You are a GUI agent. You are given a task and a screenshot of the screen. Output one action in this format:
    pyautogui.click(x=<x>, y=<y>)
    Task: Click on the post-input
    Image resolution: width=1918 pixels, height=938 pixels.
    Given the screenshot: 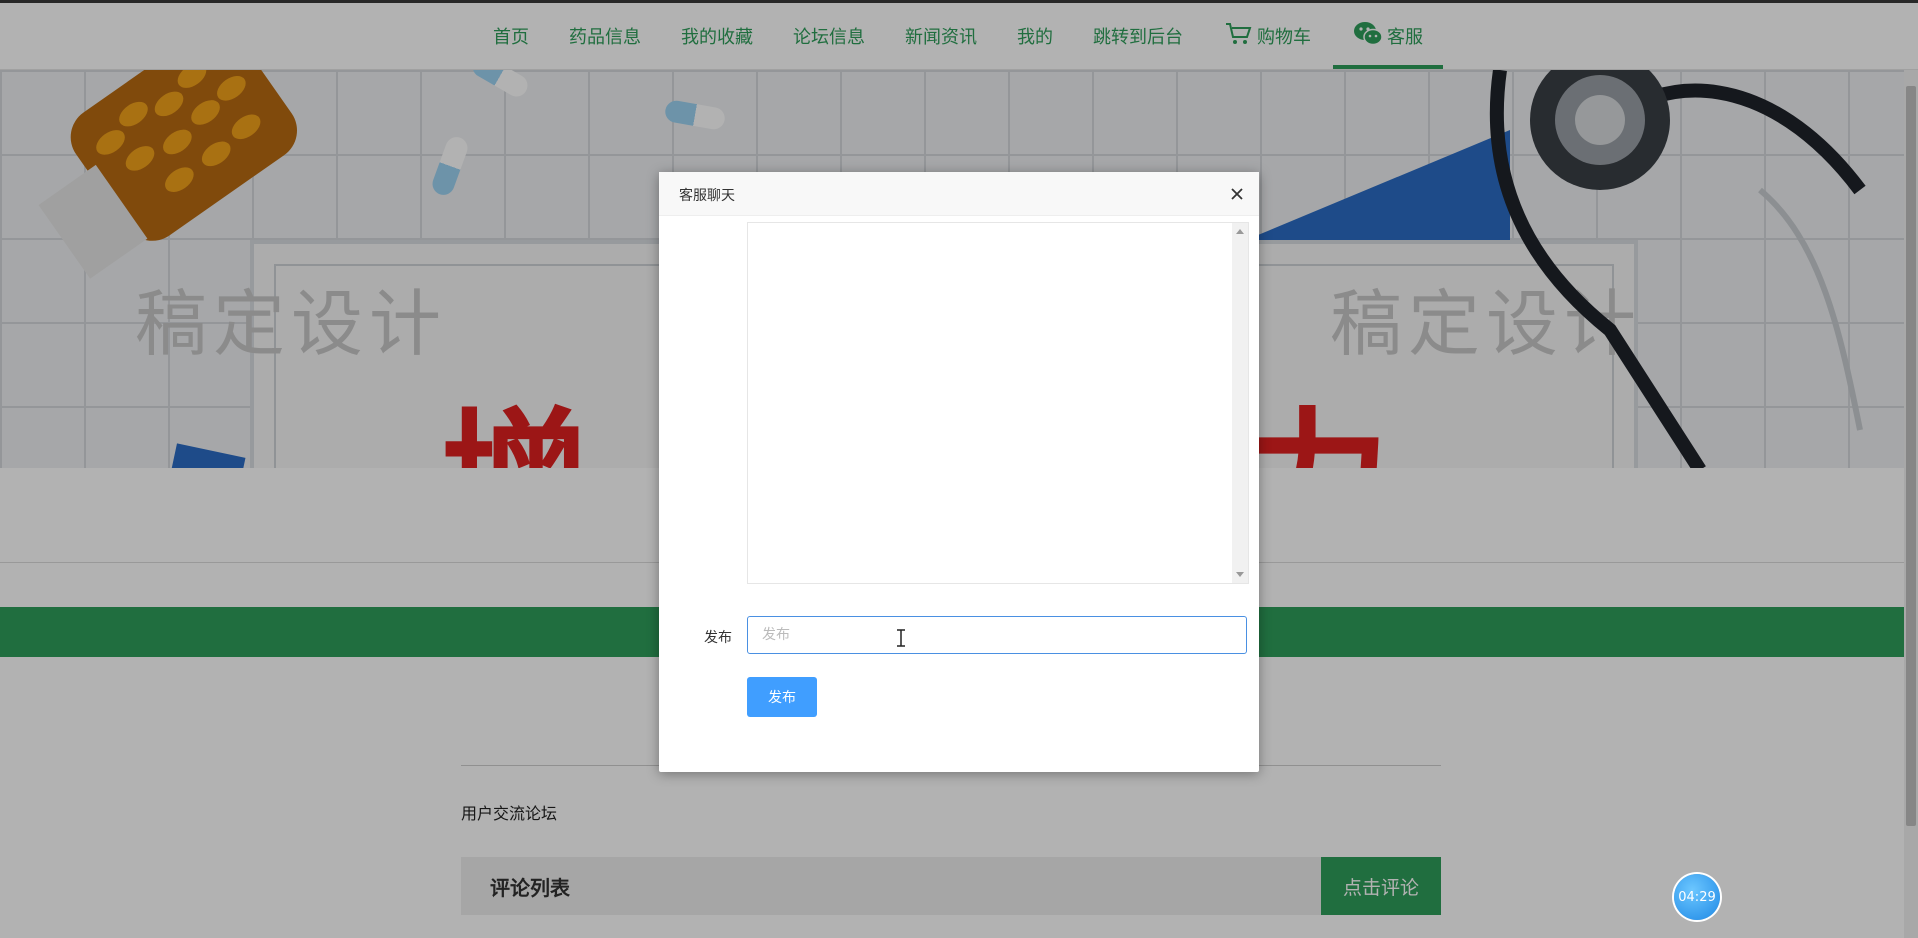 What is the action you would take?
    pyautogui.click(x=997, y=635)
    